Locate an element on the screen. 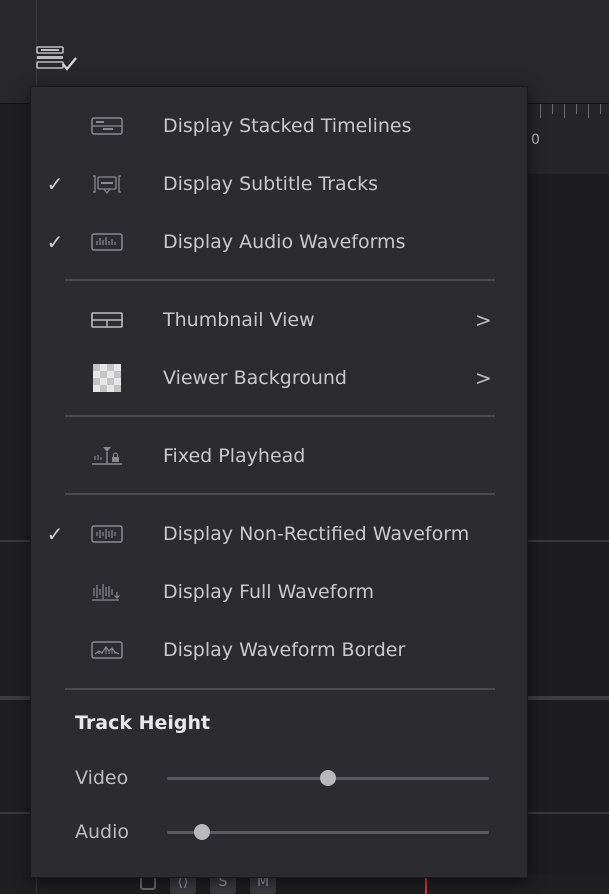 Image resolution: width=609 pixels, height=894 pixels. menu-item-label: Display Waveform Border is located at coordinates (284, 650).